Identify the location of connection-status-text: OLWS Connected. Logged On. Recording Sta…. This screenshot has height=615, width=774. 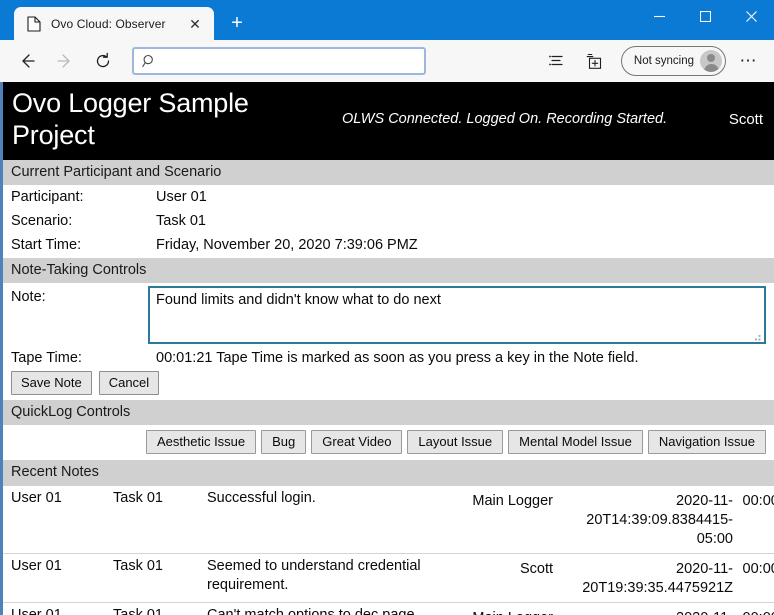
(505, 119).